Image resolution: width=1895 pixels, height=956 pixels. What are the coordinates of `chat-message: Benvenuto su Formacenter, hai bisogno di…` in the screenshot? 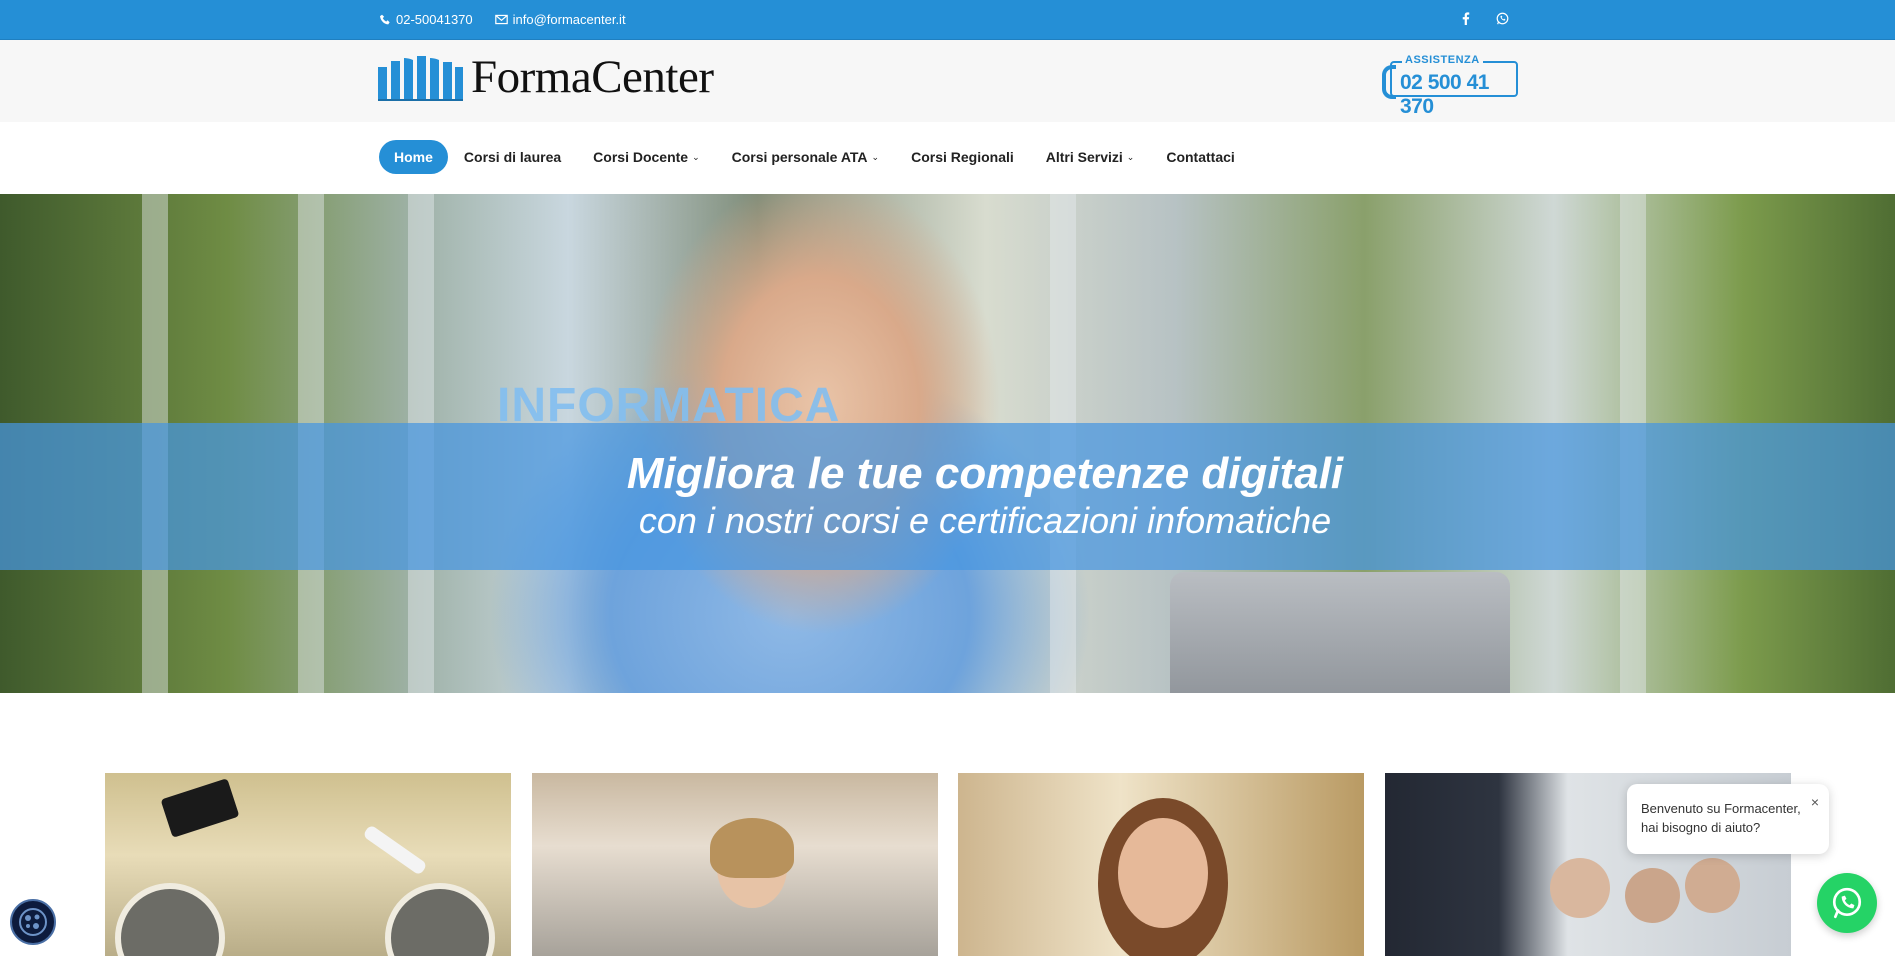 It's located at (1721, 818).